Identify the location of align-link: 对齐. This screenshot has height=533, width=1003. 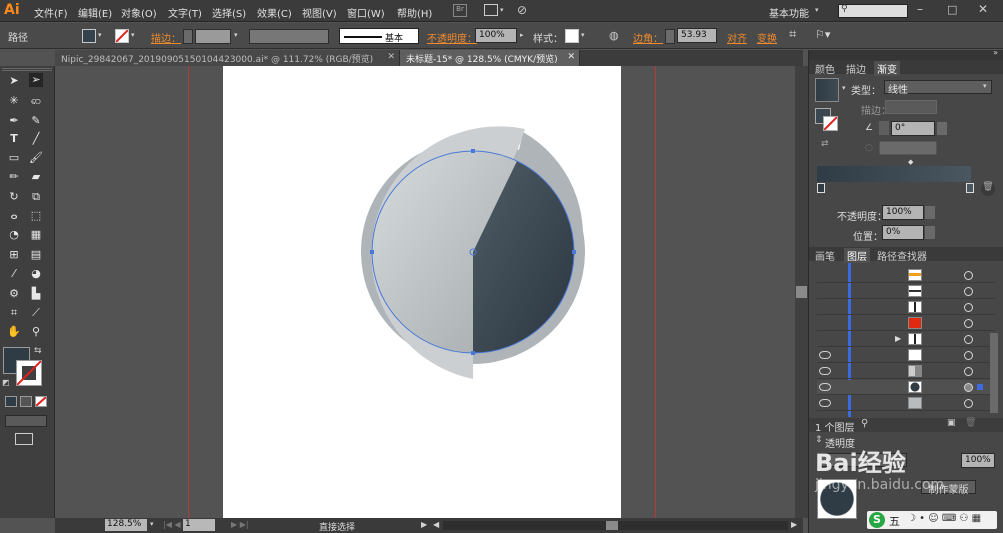
(737, 37).